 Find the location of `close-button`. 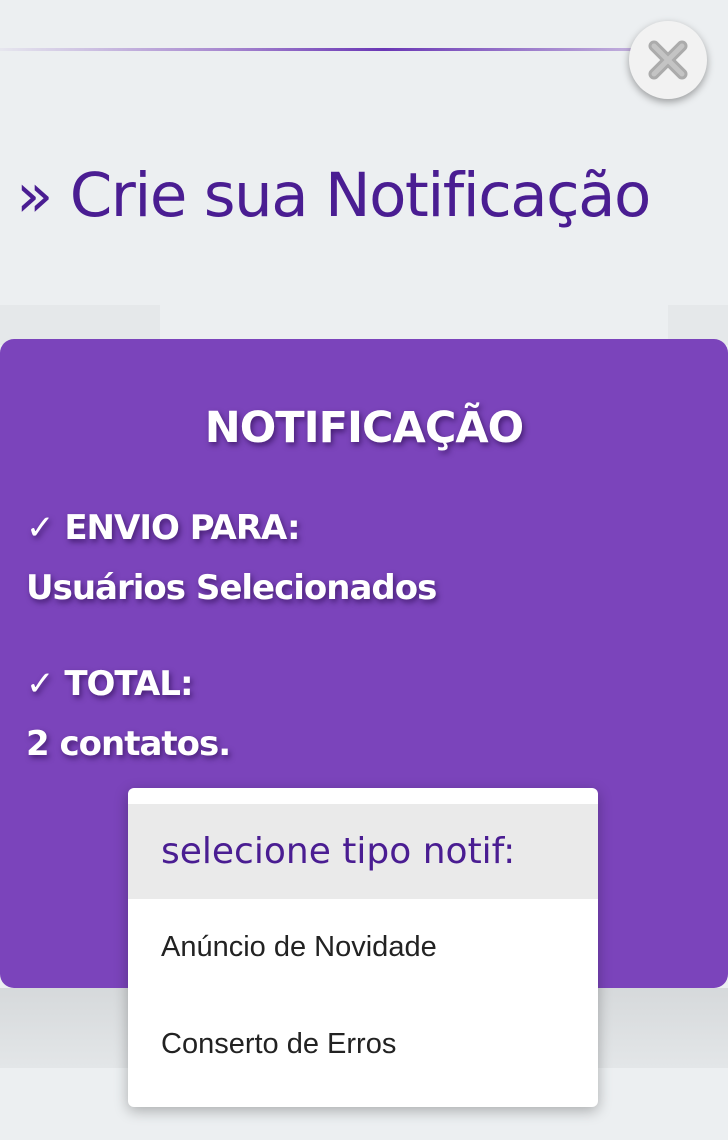

close-button is located at coordinates (668, 60).